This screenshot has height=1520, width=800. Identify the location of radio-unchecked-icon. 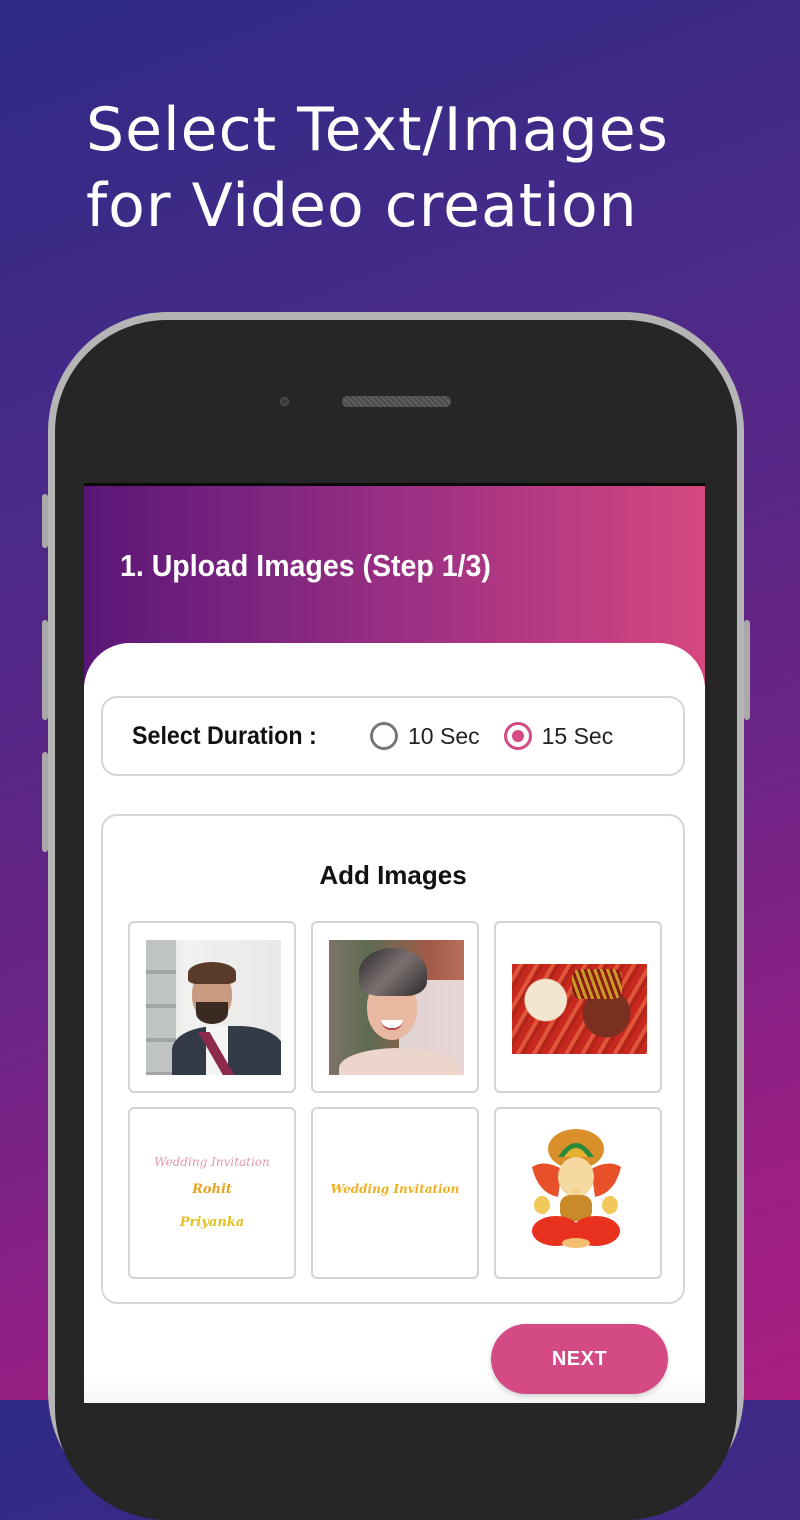
(384, 736).